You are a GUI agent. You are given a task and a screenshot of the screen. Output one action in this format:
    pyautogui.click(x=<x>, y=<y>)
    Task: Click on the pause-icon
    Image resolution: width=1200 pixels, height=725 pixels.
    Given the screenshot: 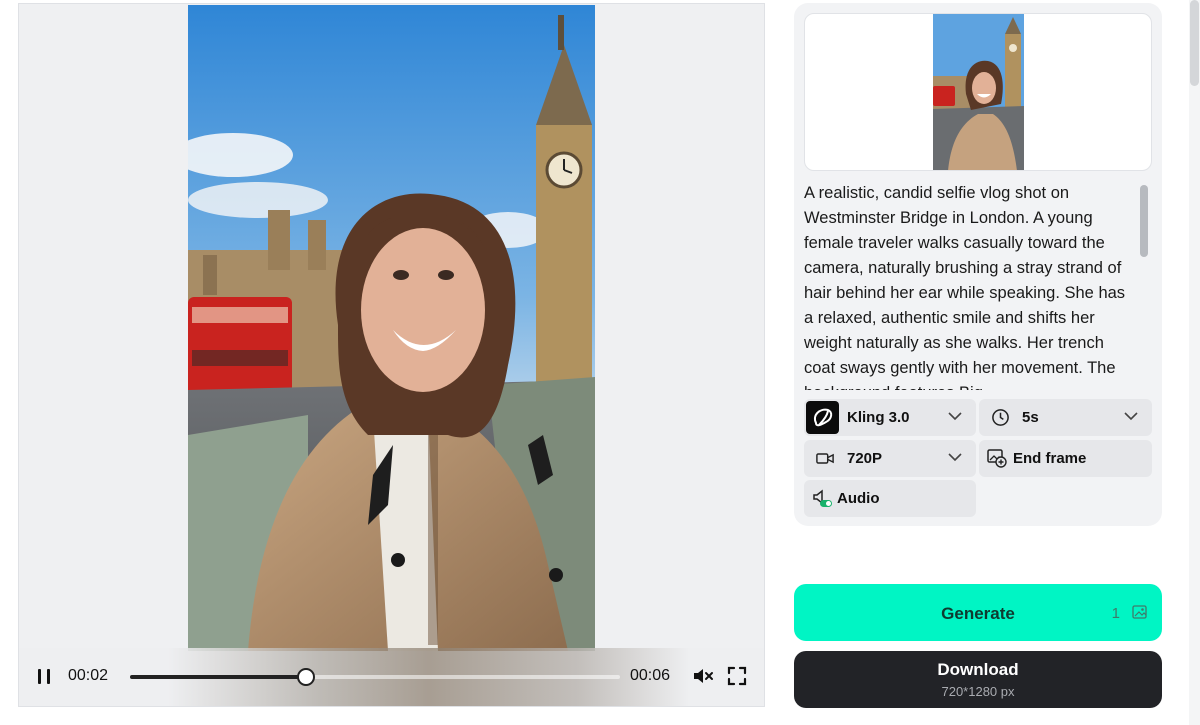 What is the action you would take?
    pyautogui.click(x=44, y=677)
    